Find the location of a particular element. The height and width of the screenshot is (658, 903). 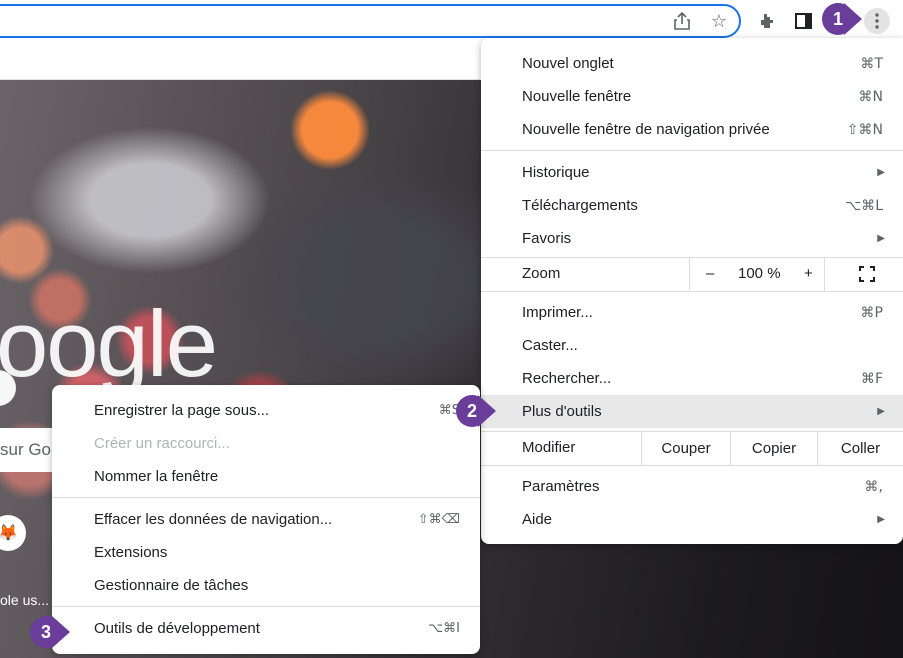

menu-item-label: Nouvelle fenêtre is located at coordinates (577, 96).